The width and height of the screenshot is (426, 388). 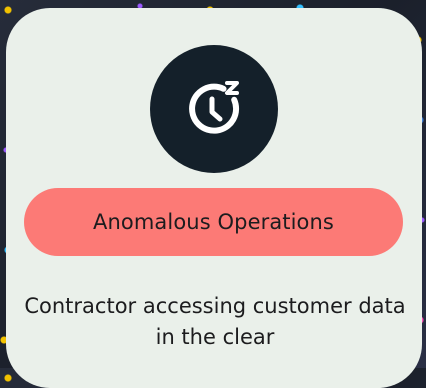 I want to click on clock-snooze-icon, so click(x=214, y=107).